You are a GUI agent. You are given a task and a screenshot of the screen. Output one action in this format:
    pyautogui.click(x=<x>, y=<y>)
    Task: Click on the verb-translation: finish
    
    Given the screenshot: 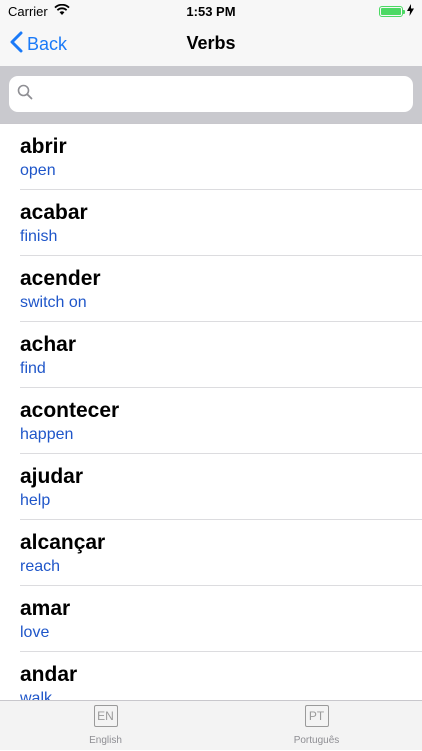 What is the action you would take?
    pyautogui.click(x=39, y=236)
    